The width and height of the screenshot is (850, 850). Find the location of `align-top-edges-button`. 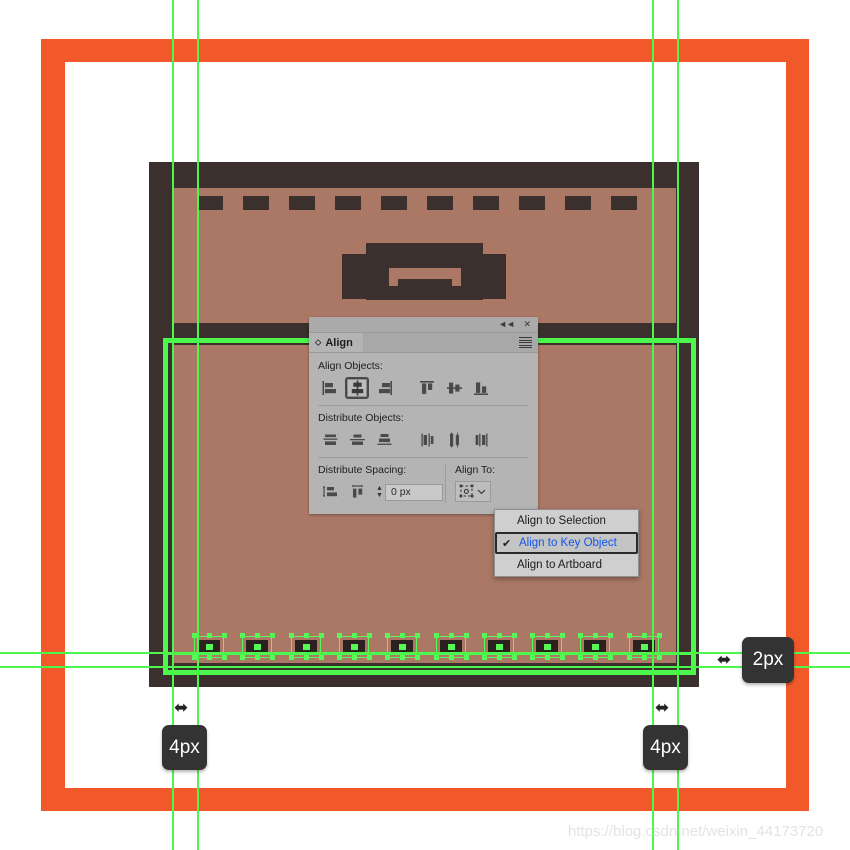

align-top-edges-button is located at coordinates (427, 388).